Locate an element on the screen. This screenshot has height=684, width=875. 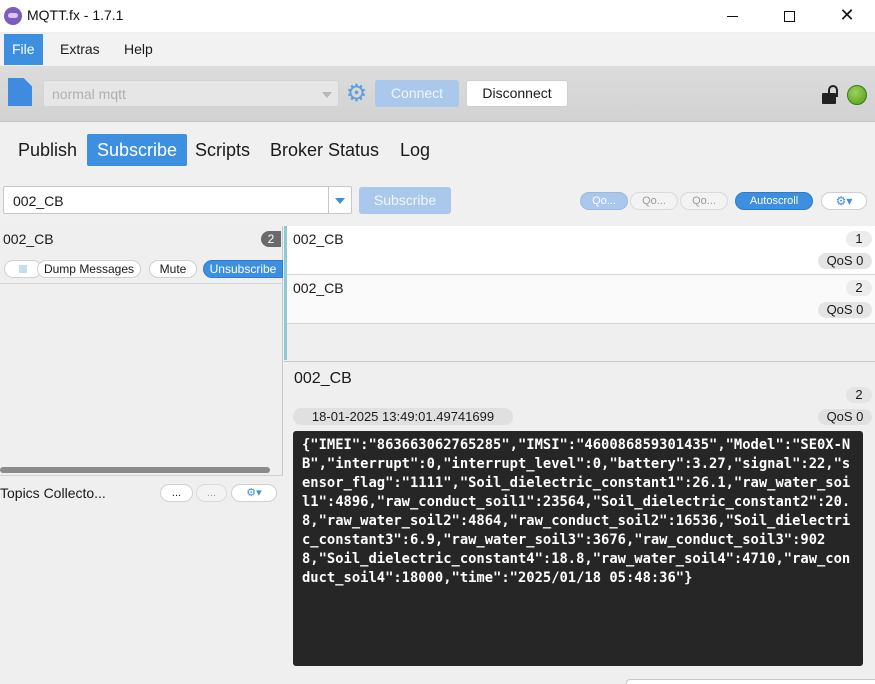
minimize-icon is located at coordinates (732, 16).